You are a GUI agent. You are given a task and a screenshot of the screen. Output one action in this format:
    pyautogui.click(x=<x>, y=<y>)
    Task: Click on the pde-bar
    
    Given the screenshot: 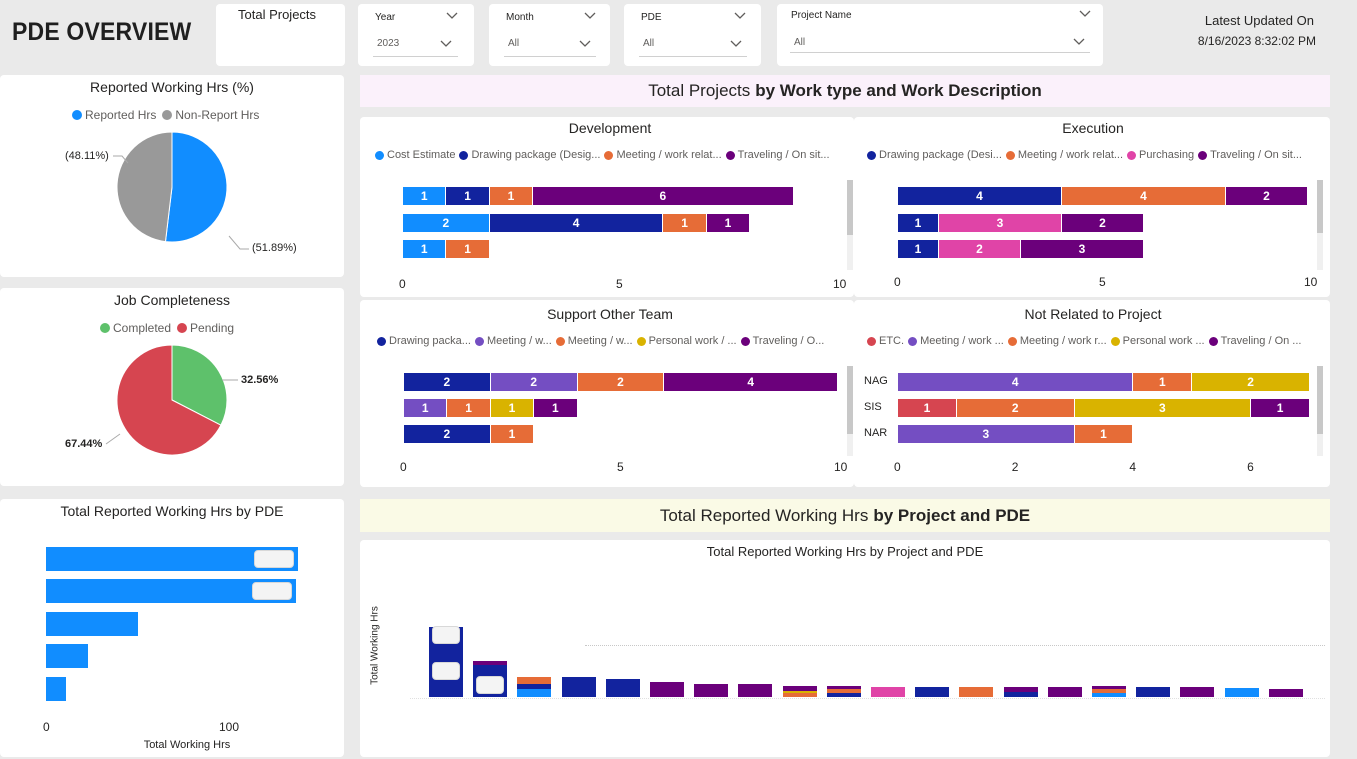 What is the action you would take?
    pyautogui.click(x=56, y=689)
    